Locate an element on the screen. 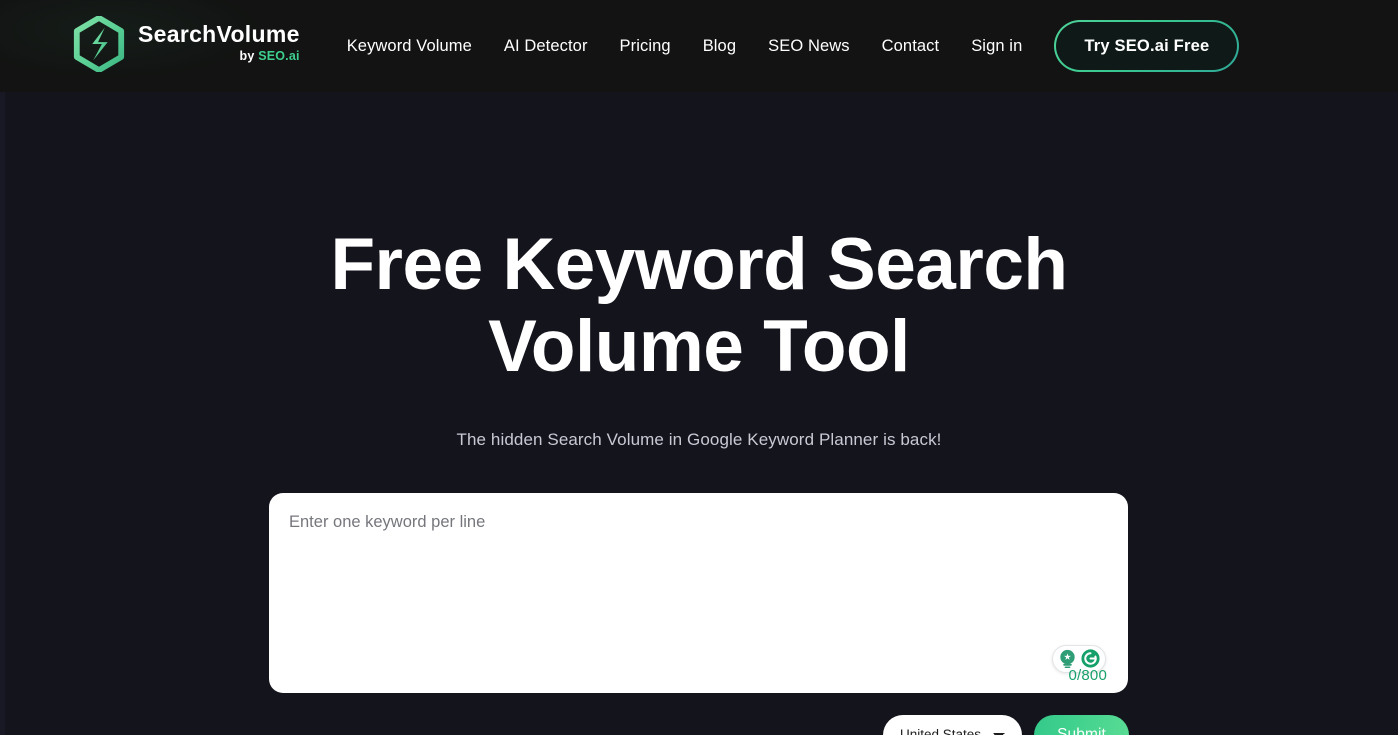 The width and height of the screenshot is (1398, 735). brand-name: SearchVolume is located at coordinates (219, 34).